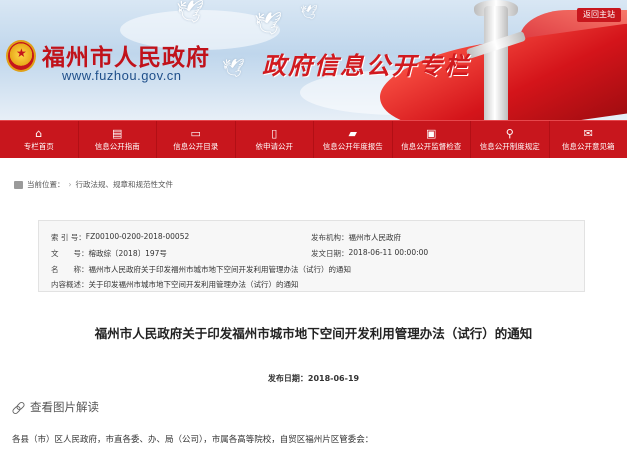  What do you see at coordinates (431, 146) in the screenshot?
I see `nav-label: 信息公开监督检查` at bounding box center [431, 146].